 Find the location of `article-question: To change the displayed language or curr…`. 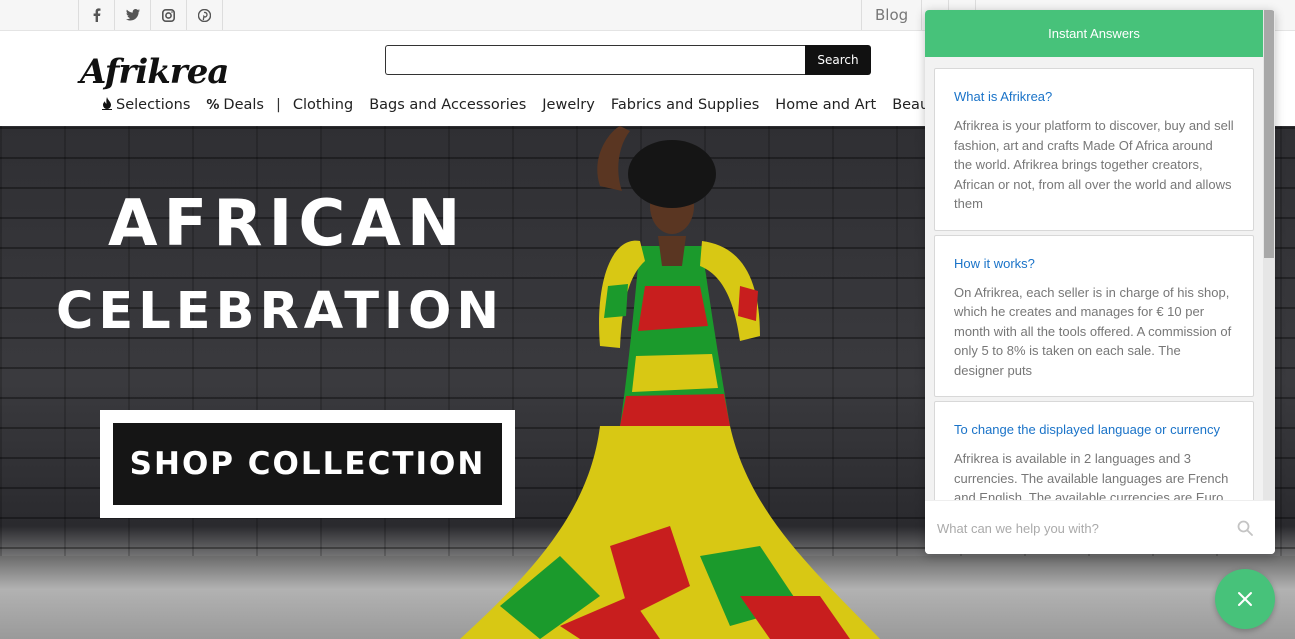

article-question: To change the displayed language or curr… is located at coordinates (1094, 429).